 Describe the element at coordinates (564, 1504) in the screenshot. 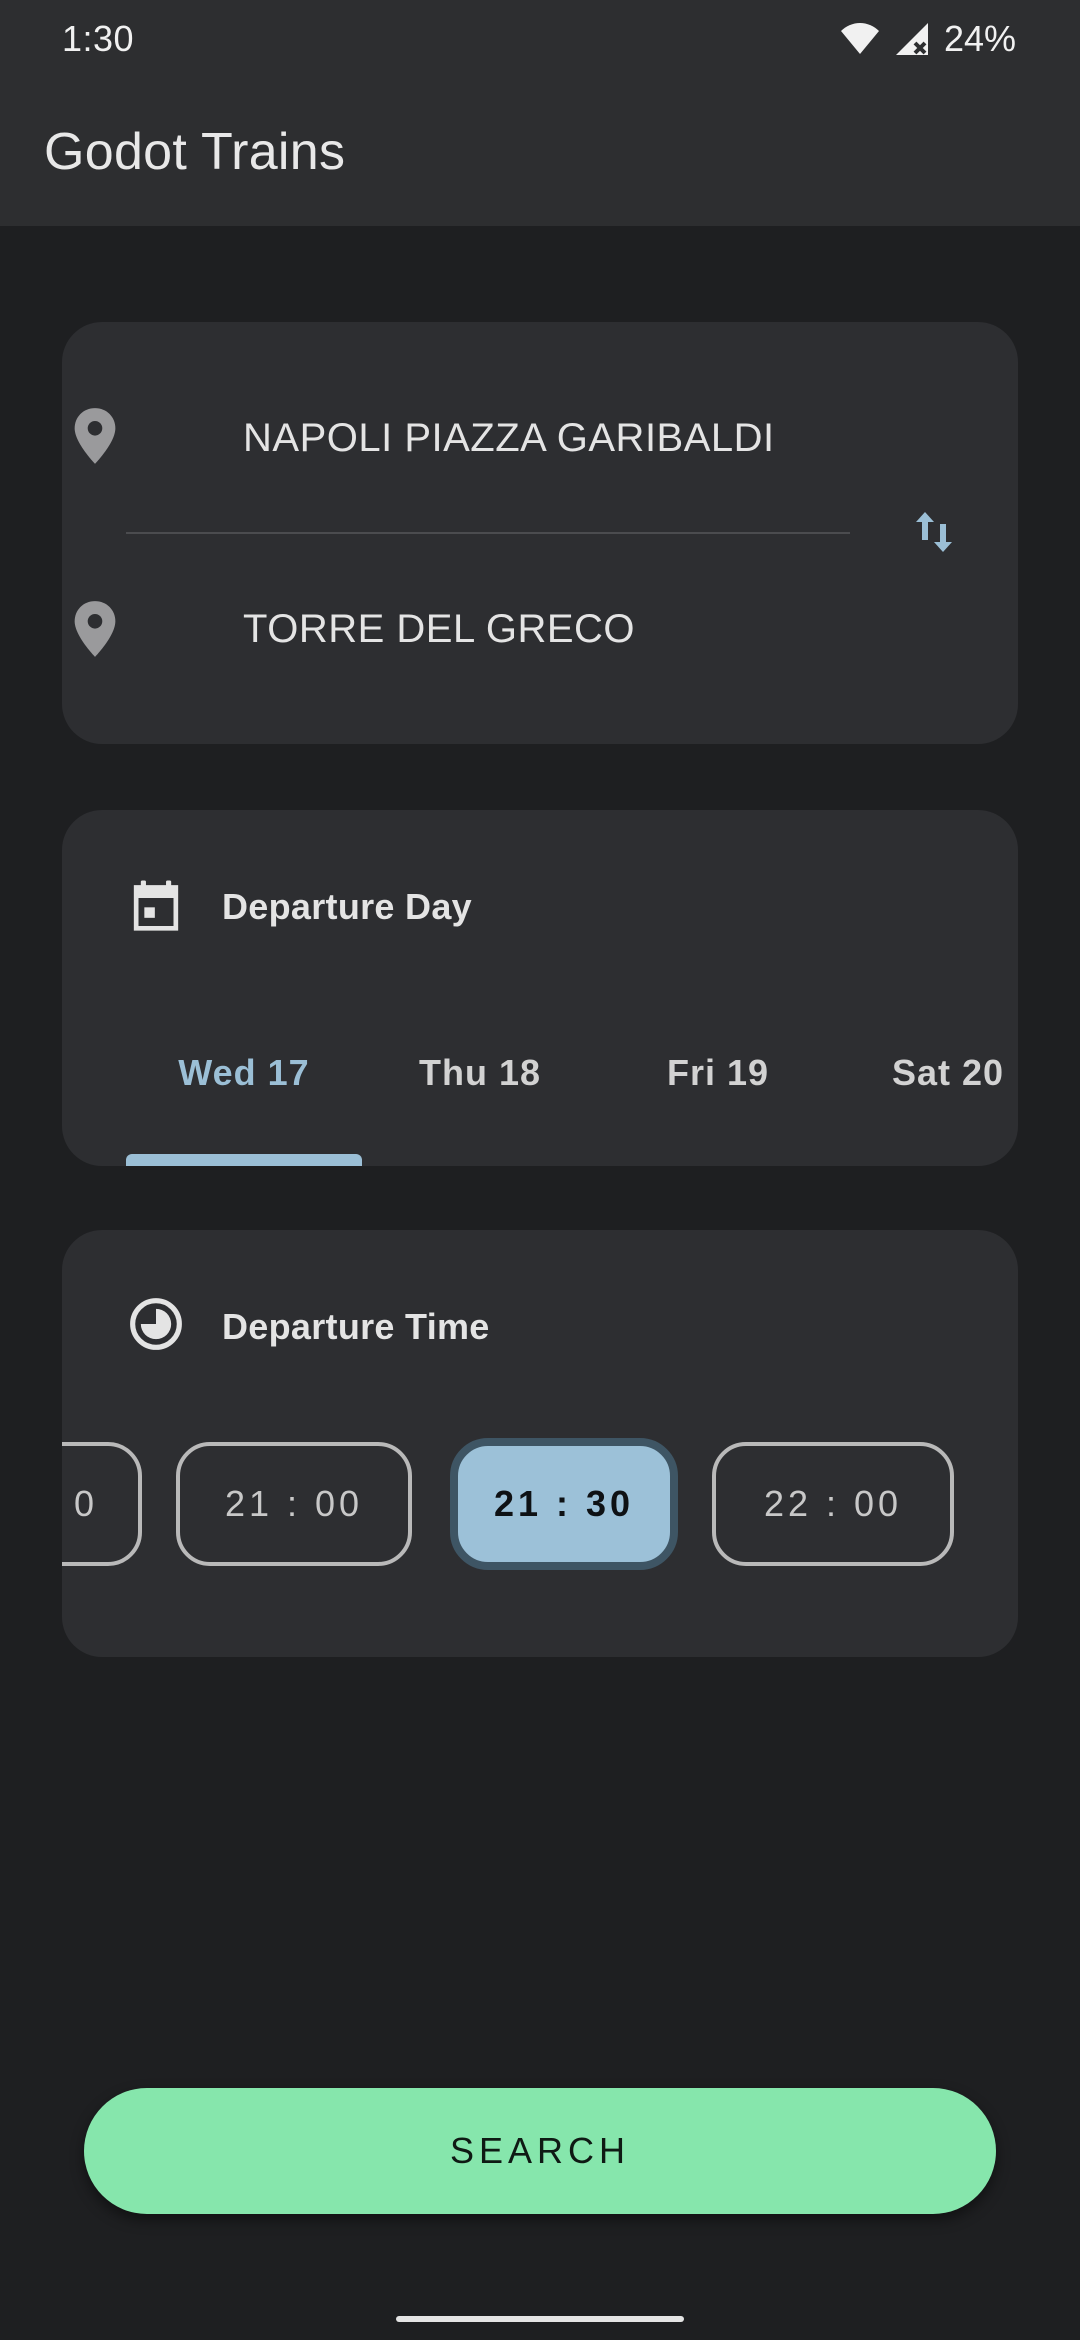

I see `time-chip-selected: 21 : 30` at that location.